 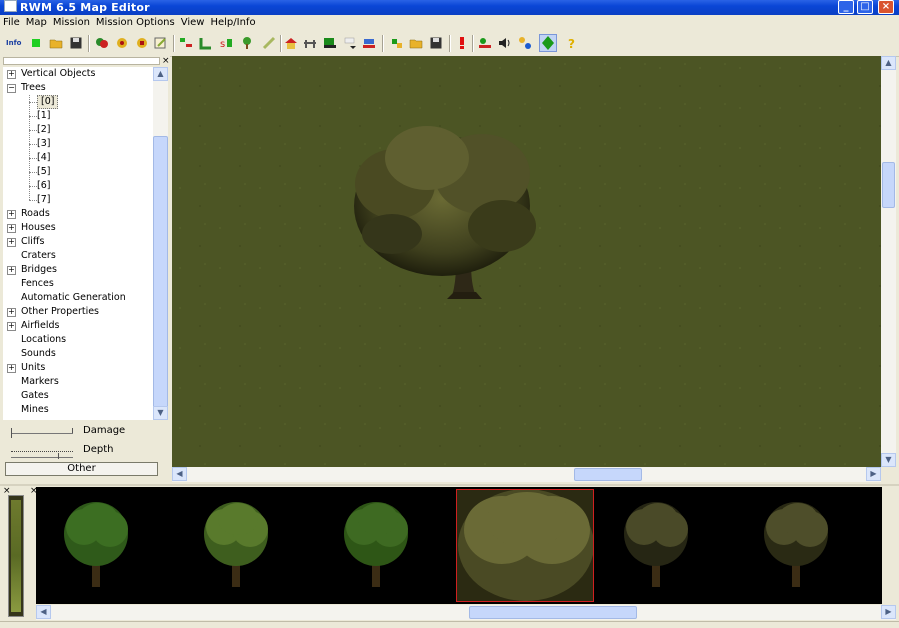 I want to click on dock-divider, so click(x=449, y=485).